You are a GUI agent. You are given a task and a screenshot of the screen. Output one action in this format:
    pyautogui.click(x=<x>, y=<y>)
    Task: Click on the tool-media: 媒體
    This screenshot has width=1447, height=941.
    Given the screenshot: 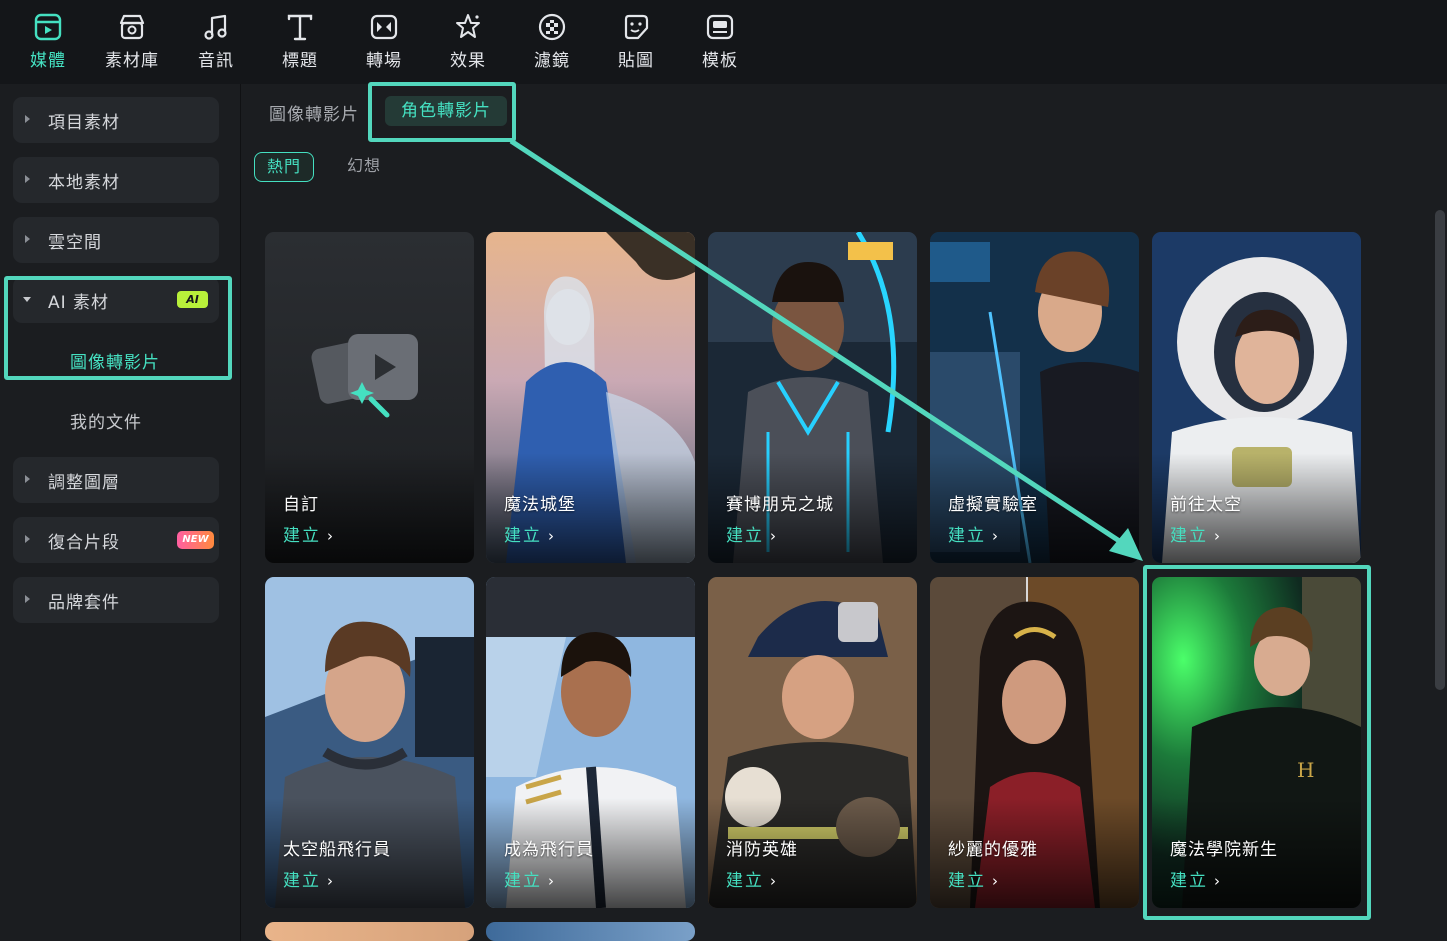 What is the action you would take?
    pyautogui.click(x=48, y=42)
    